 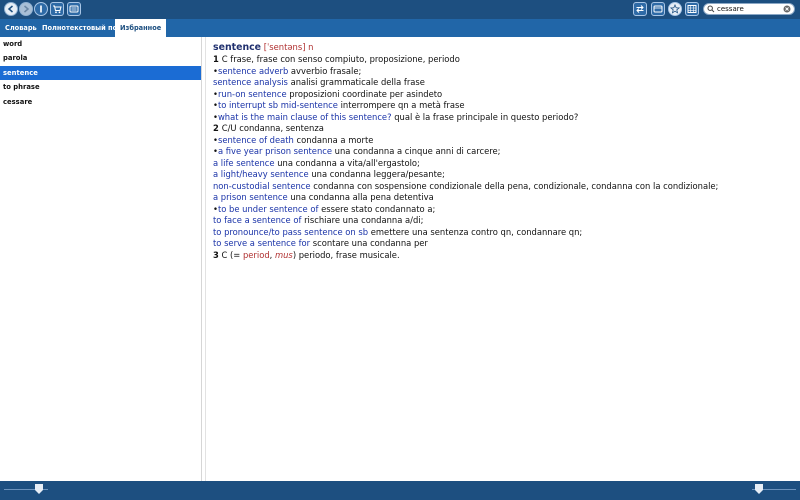 I want to click on toolbar, so click(x=400, y=9).